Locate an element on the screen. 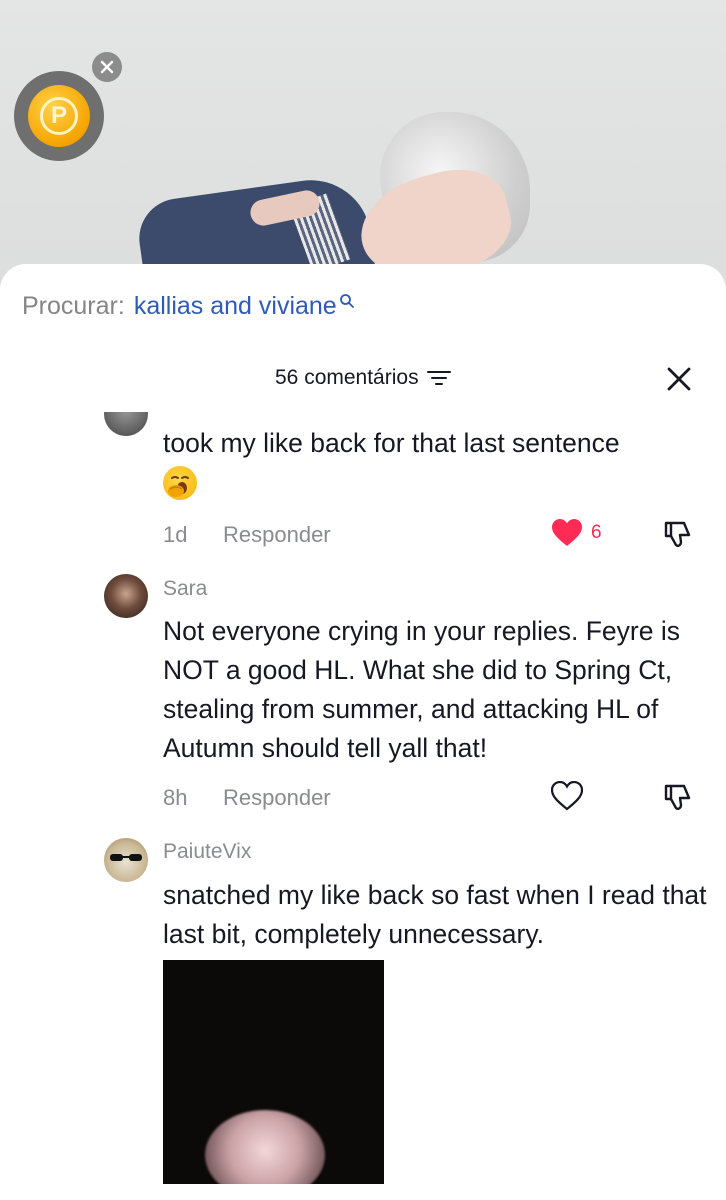 This screenshot has height=1200, width=726. like-button: 6 is located at coordinates (576, 533).